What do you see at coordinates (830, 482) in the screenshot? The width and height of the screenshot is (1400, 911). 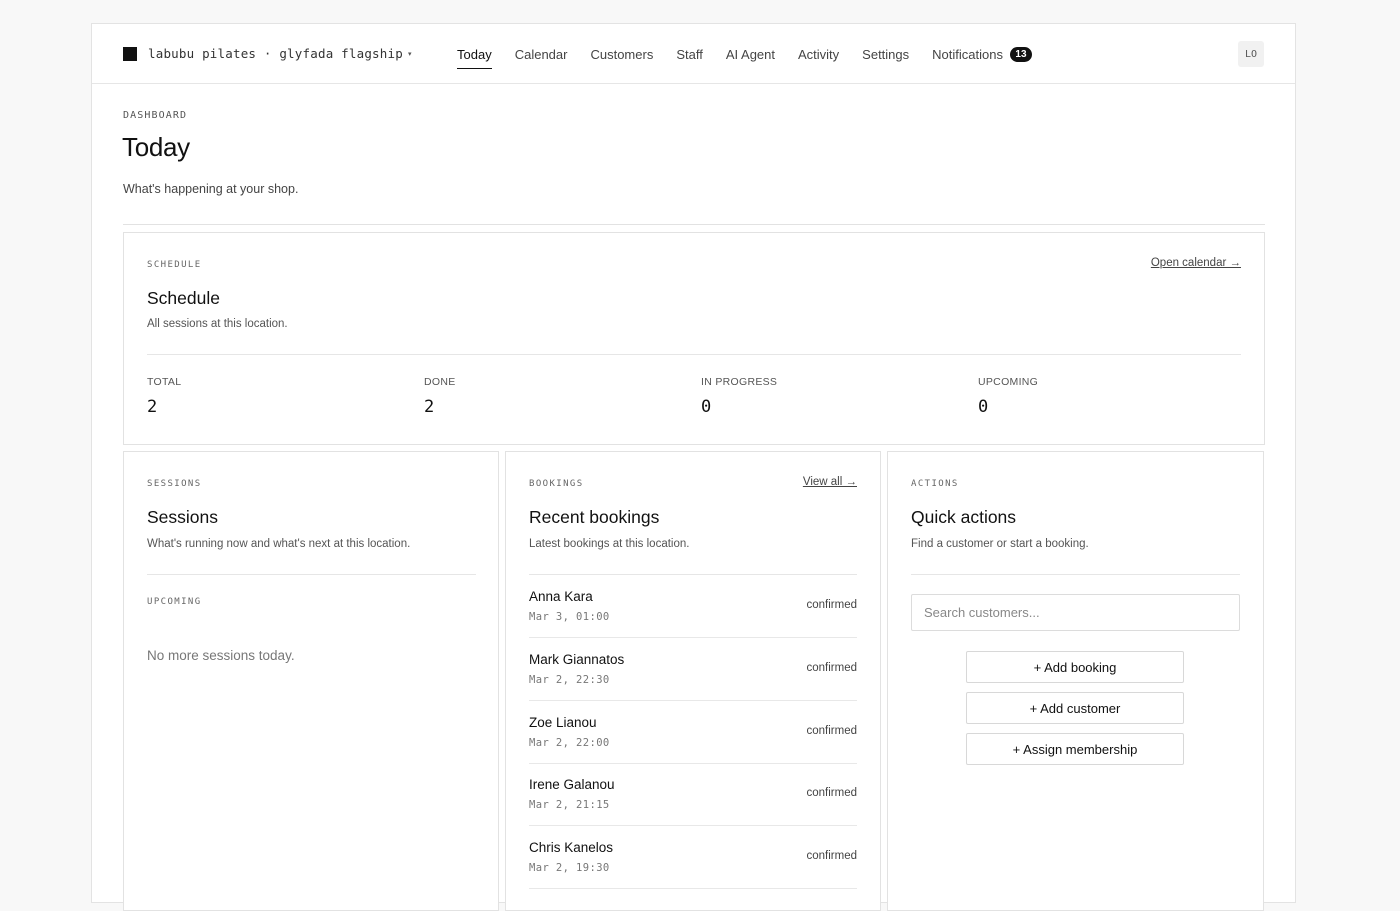 I see `view-all-bookings-link: View all →` at bounding box center [830, 482].